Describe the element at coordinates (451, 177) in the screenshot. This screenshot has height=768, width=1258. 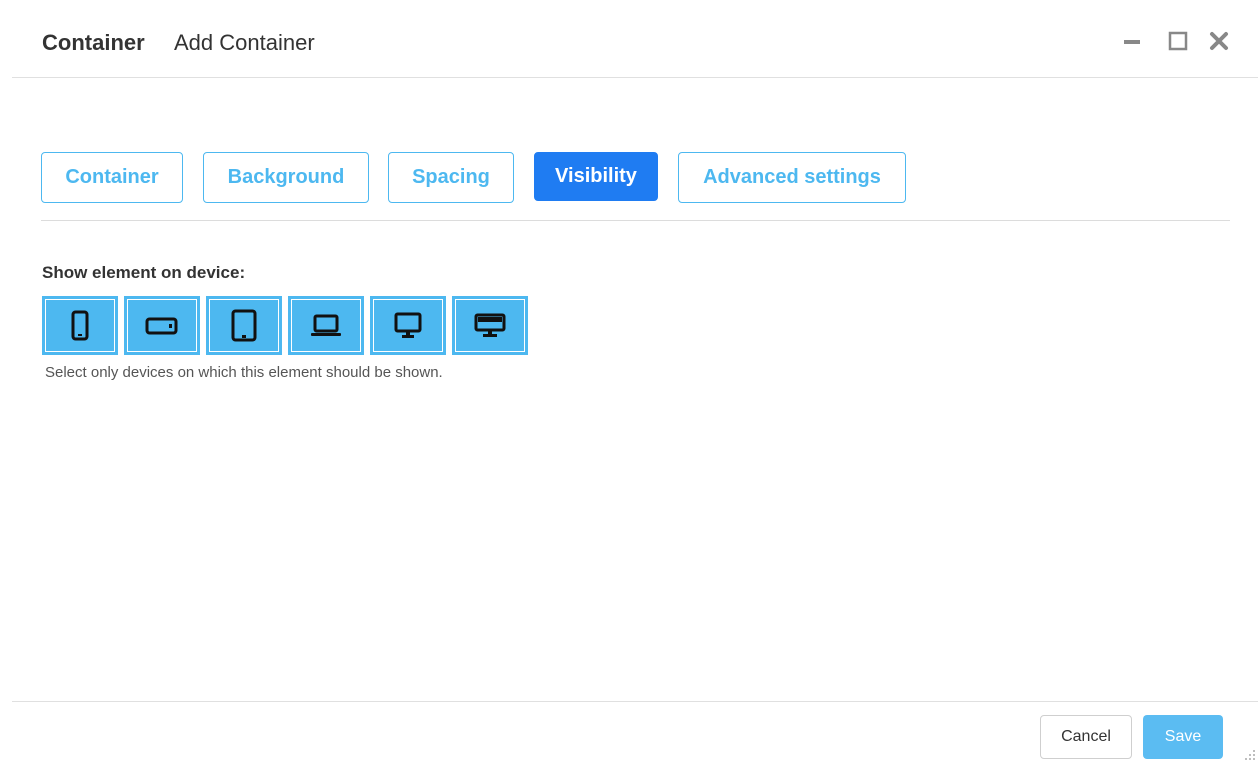
I see `tab-spacing: Spacing` at that location.